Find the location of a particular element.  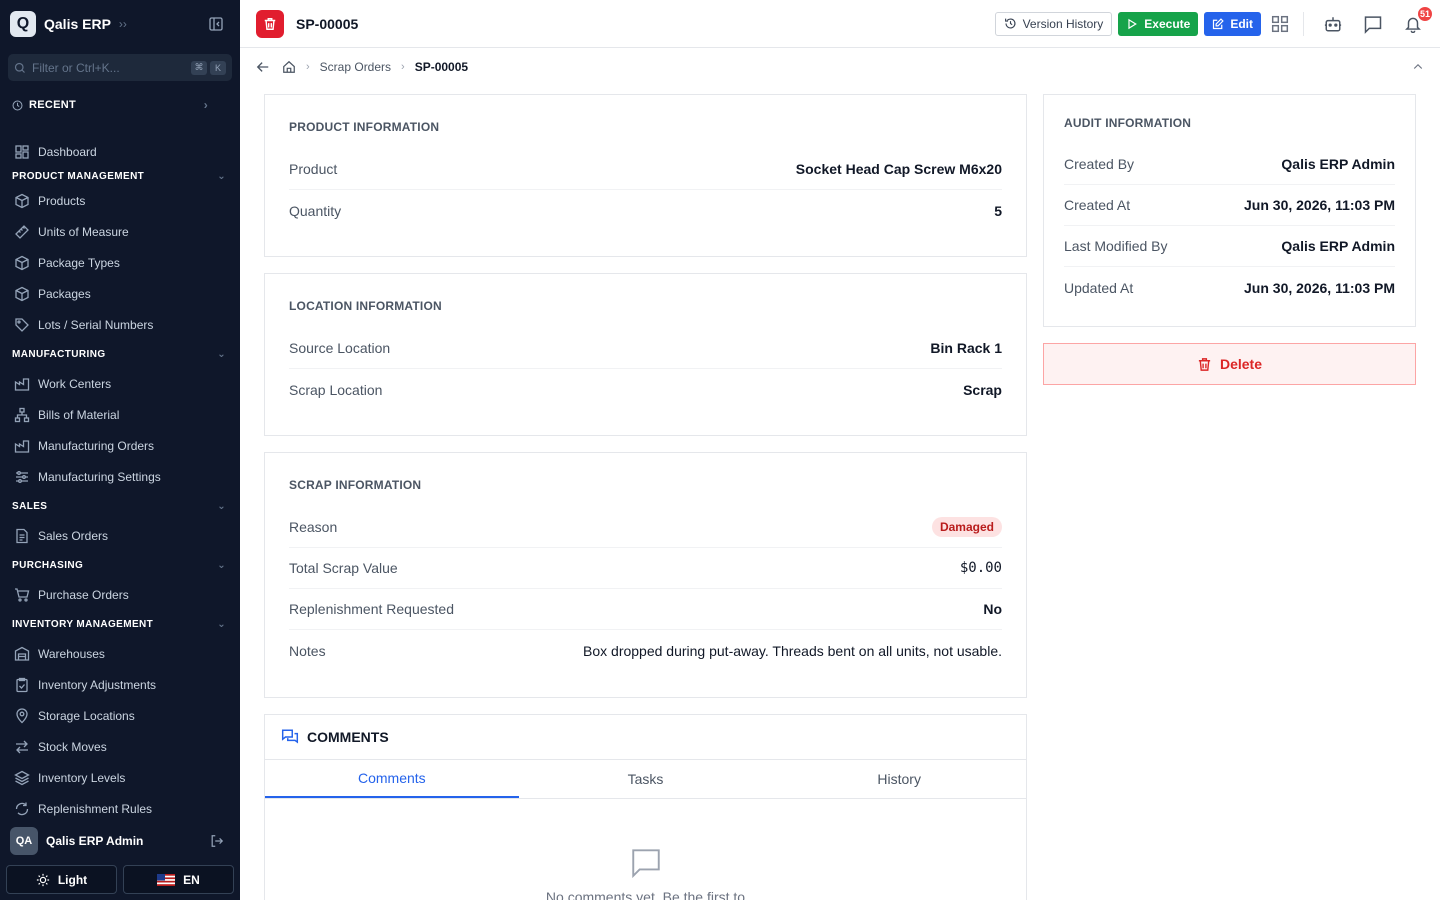

sidebar-item-replenishment-rules: Replenishment Rules is located at coordinates (120, 806).